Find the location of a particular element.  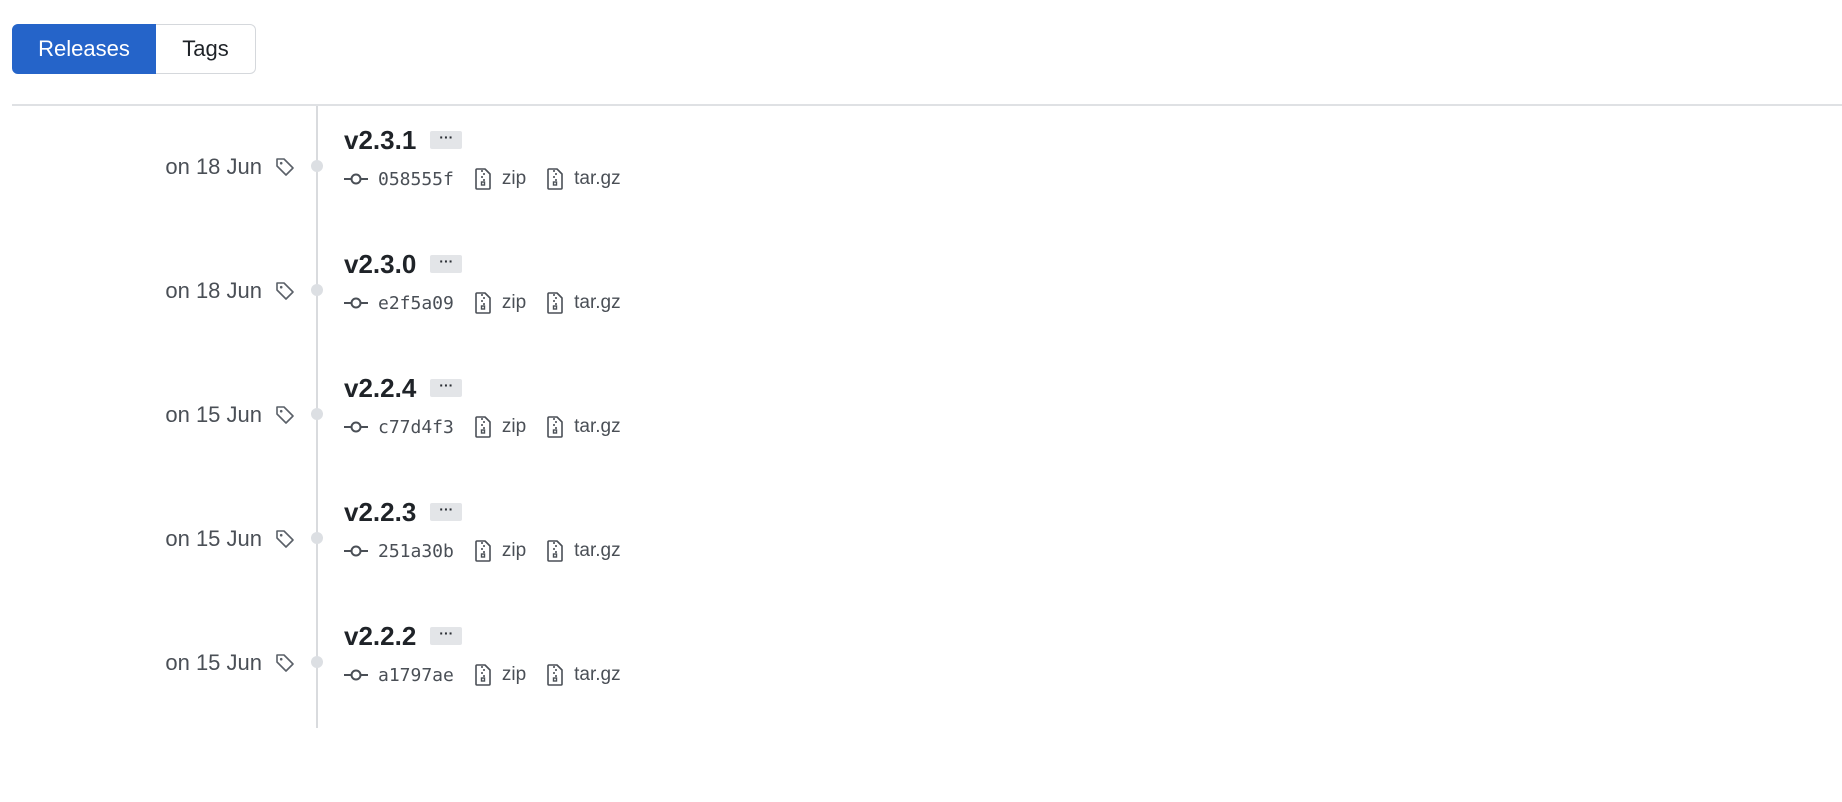

commit-sha: c77d4f3 is located at coordinates (416, 427).